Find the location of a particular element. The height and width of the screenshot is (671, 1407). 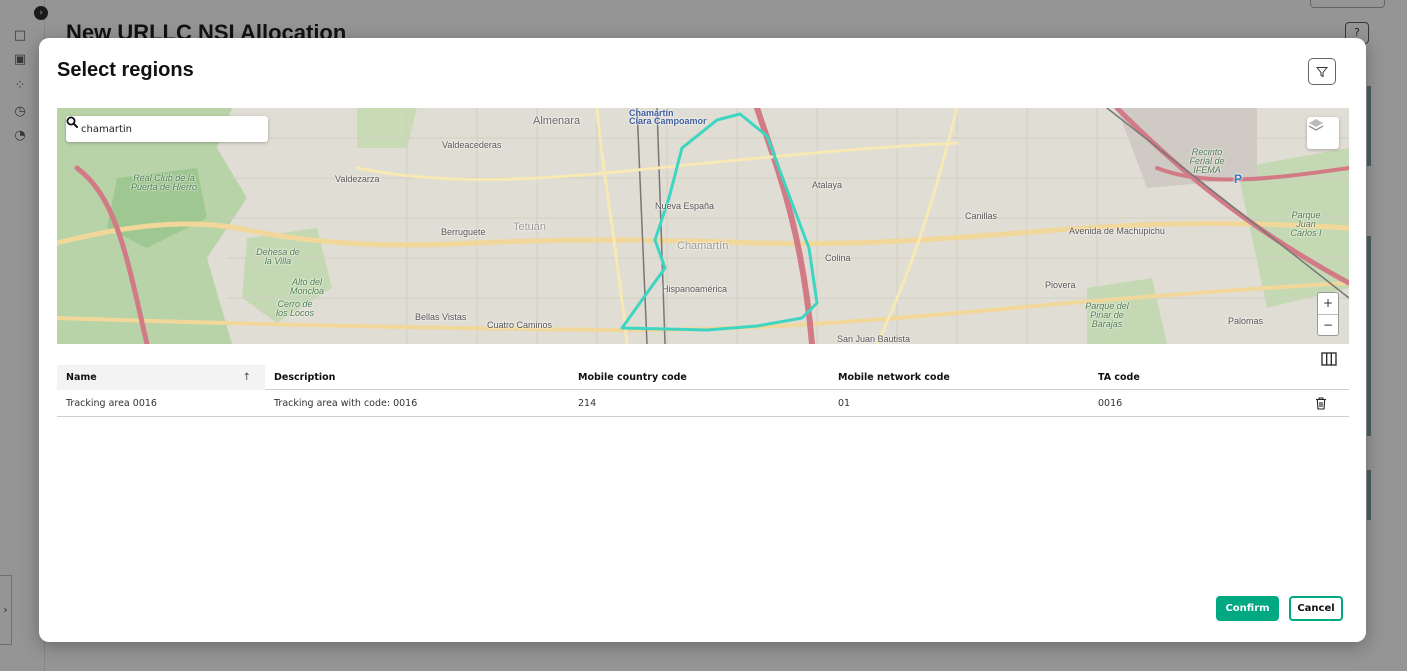

delete-row-button is located at coordinates (1319, 403).